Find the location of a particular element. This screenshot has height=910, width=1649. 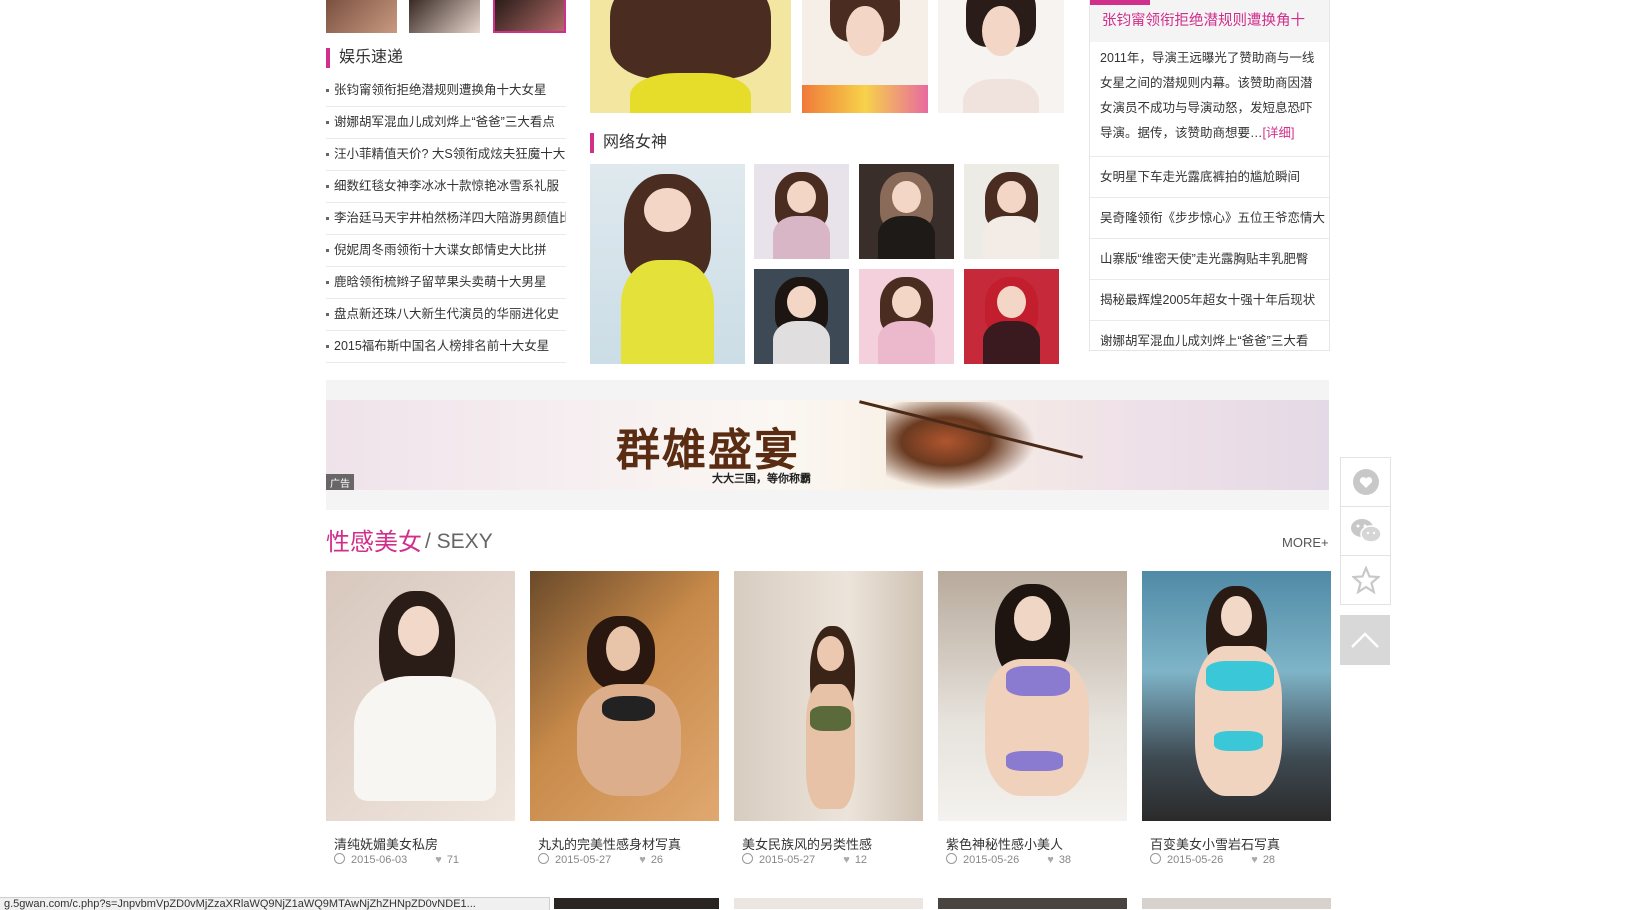

card-likes: 38 is located at coordinates (1065, 860).